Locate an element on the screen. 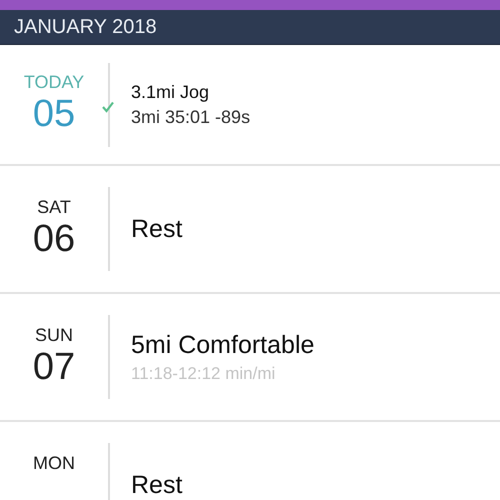 Image resolution: width=500 pixels, height=500 pixels. date-number: 05 is located at coordinates (54, 115).